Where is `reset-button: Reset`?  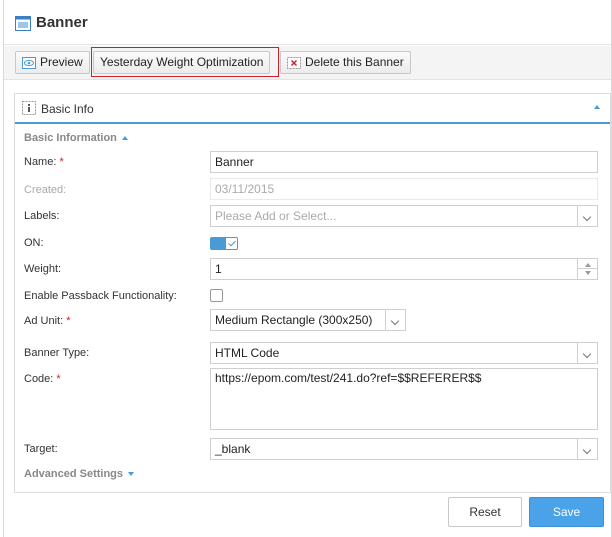
reset-button: Reset is located at coordinates (485, 512).